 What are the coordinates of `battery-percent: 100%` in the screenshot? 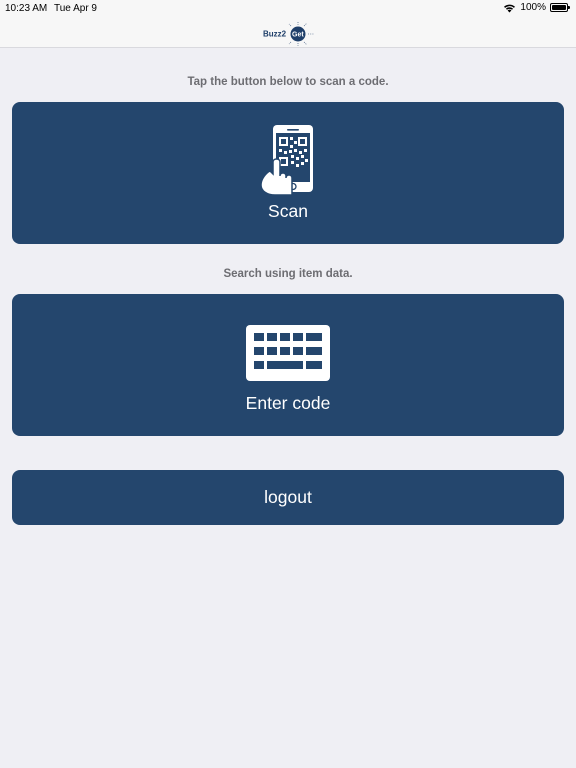 It's located at (533, 7).